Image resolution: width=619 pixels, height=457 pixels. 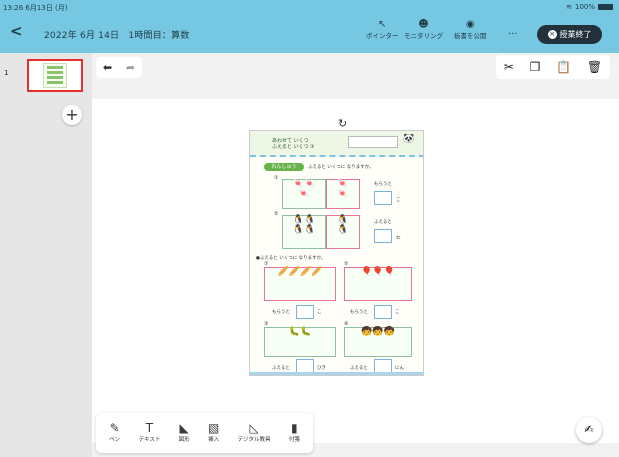 I want to click on monitoring-icon: ☻, so click(x=423, y=24).